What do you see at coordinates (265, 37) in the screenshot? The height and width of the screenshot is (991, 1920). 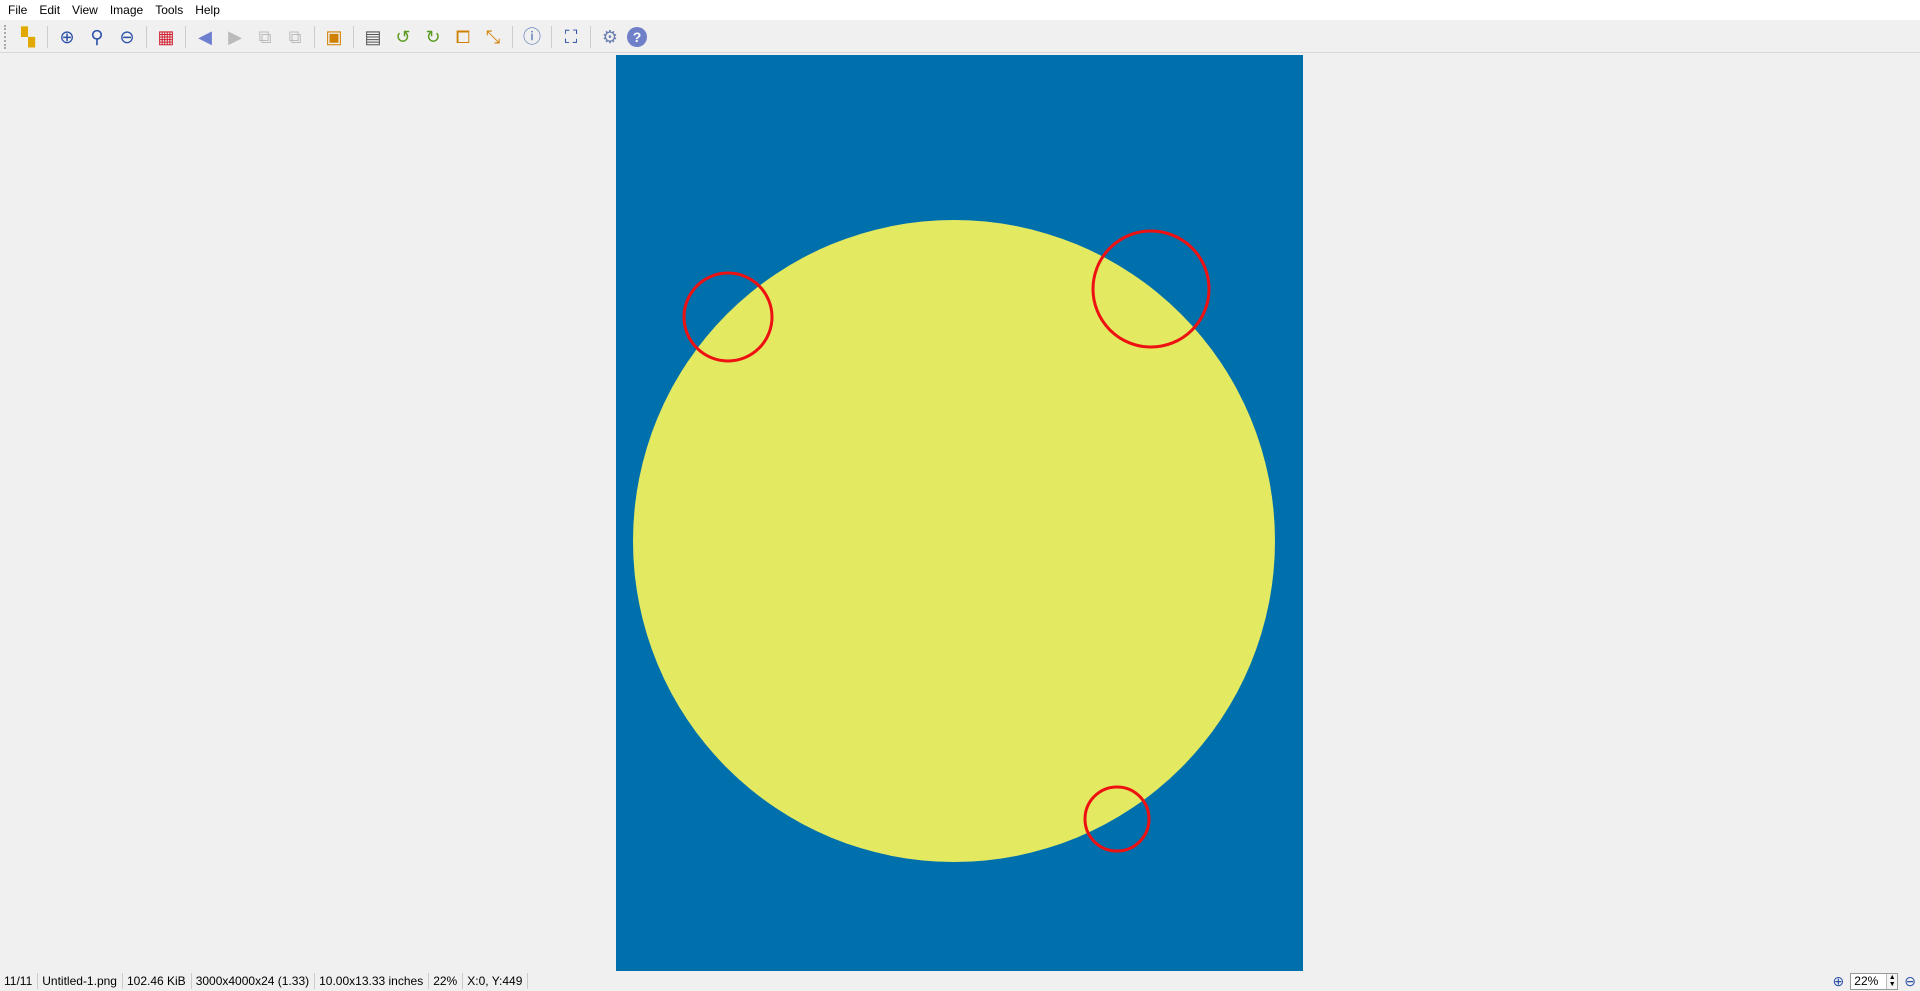 I see `previous-page-icon: ⧉` at bounding box center [265, 37].